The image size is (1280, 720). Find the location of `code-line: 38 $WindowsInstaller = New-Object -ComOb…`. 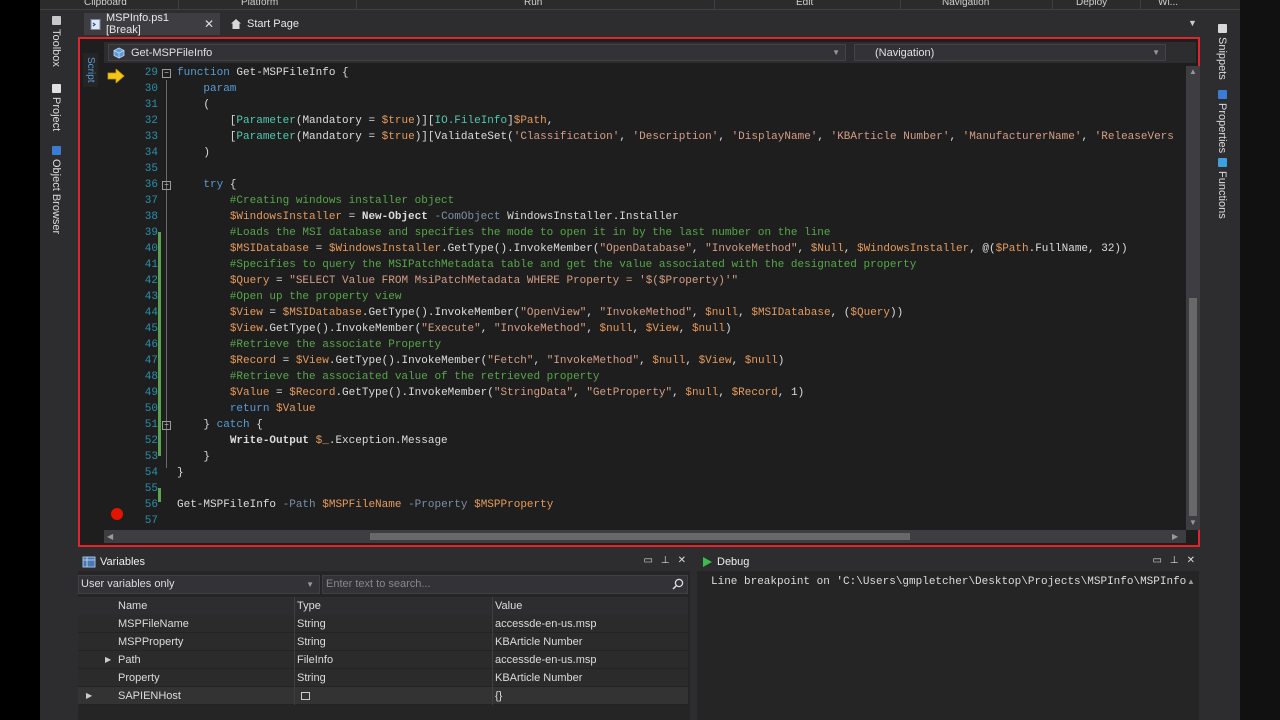

code-line: 38 $WindowsInstaller = New-Object -ComOb… is located at coordinates (644, 217).